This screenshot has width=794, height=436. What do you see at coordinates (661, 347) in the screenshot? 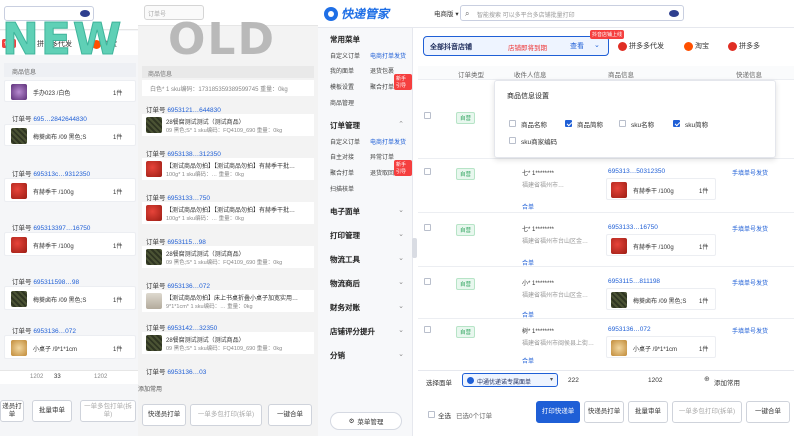
I see `product-card: 小桌子 /9*1*1cm 1件` at bounding box center [661, 347].